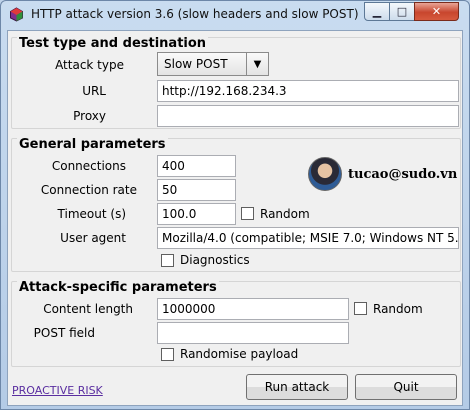  I want to click on group-test-type-title: Test type and destination, so click(113, 43).